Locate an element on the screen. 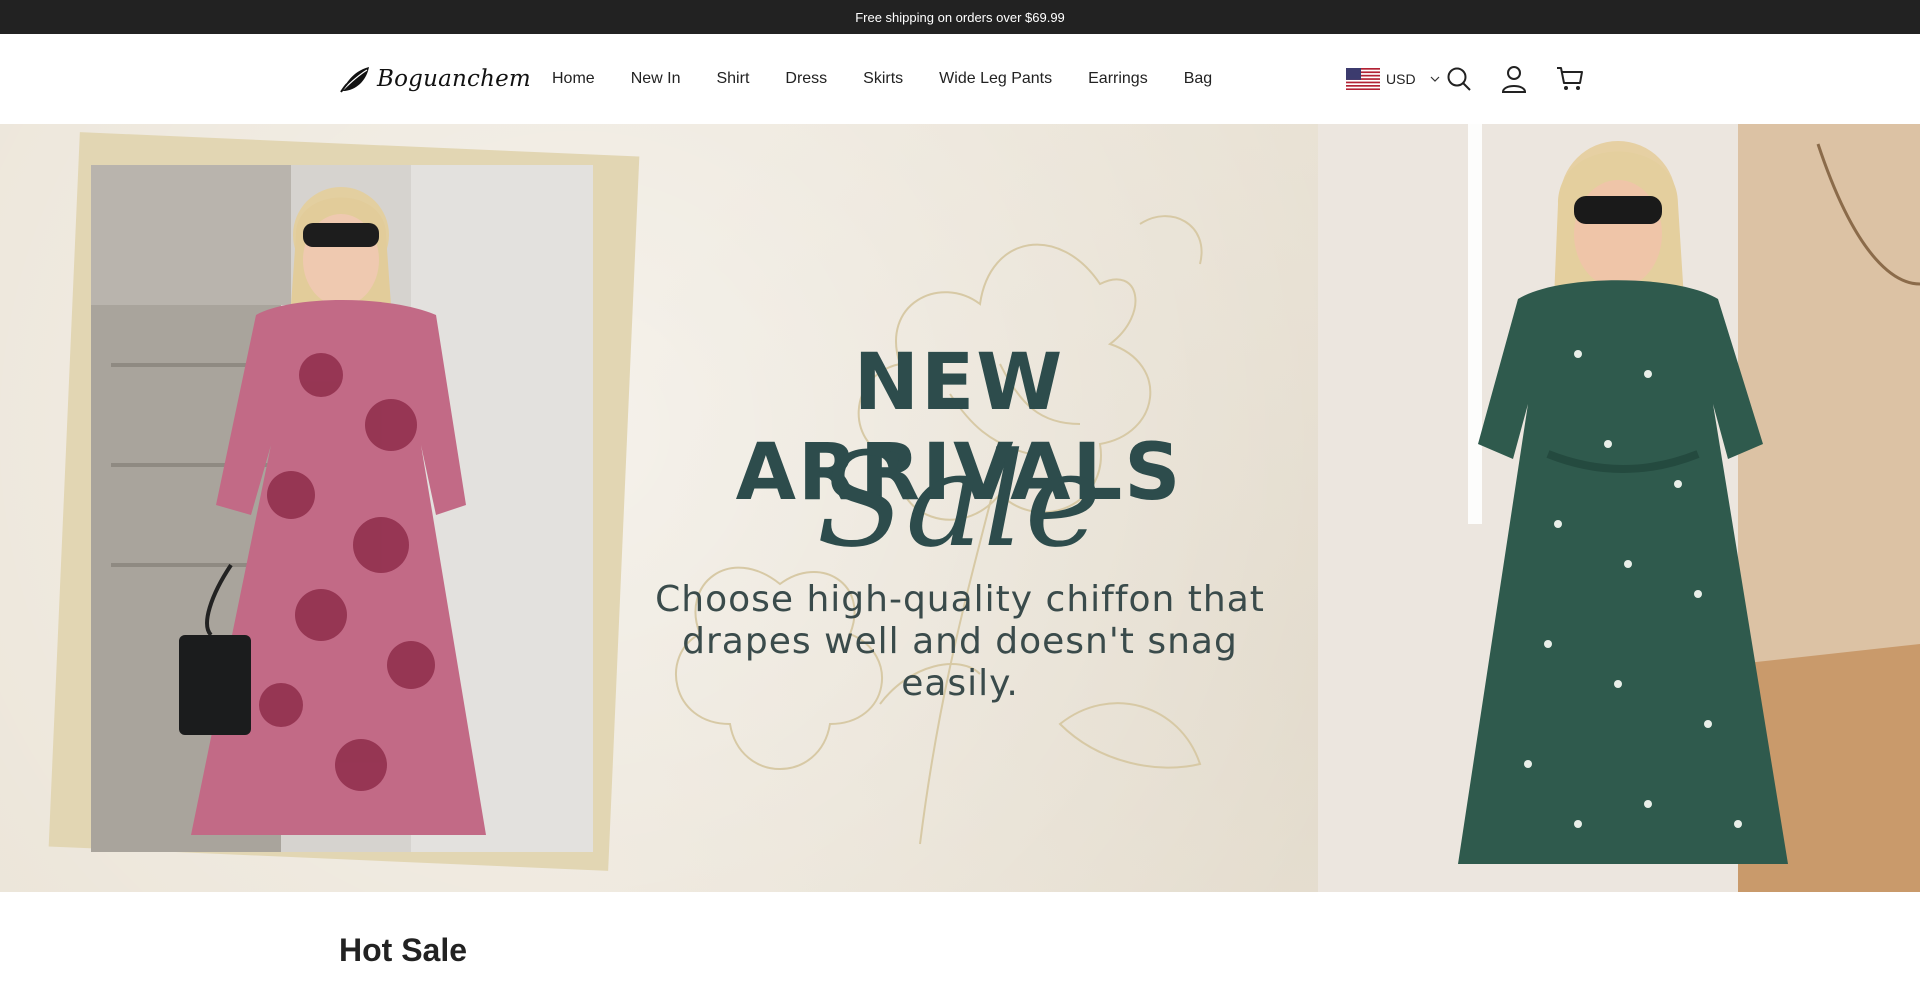 This screenshot has width=1920, height=993. nav-item-shirt: Shirt is located at coordinates (732, 79).